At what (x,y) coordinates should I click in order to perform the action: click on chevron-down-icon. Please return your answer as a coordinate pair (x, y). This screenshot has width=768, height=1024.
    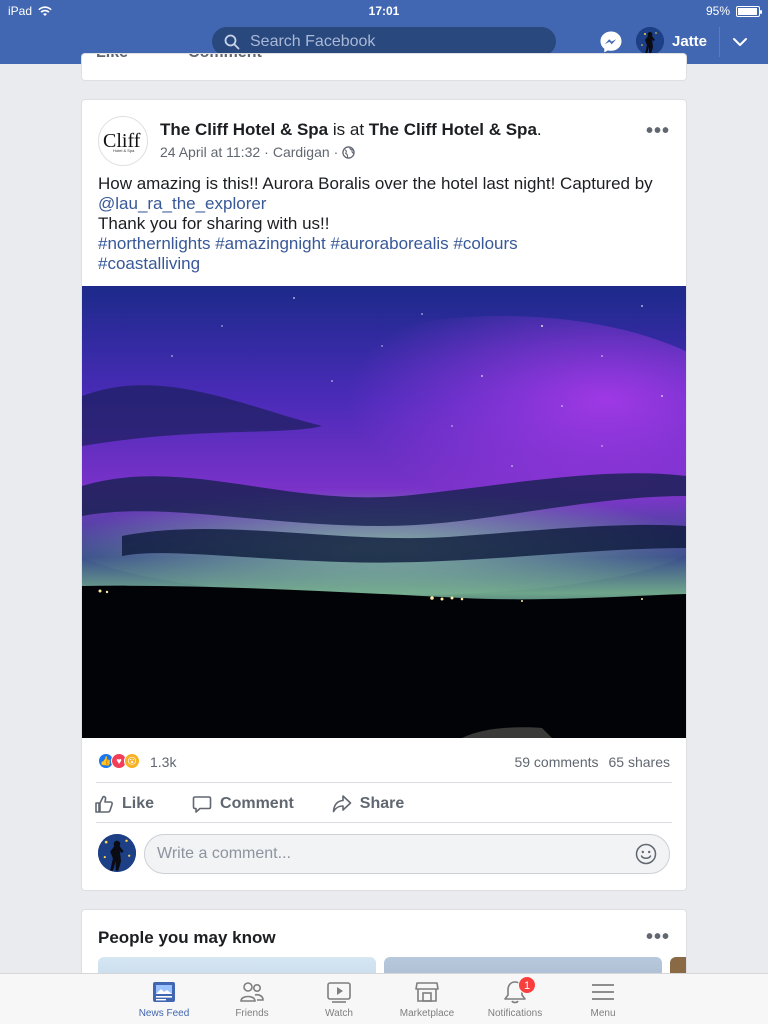
    Looking at the image, I should click on (740, 42).